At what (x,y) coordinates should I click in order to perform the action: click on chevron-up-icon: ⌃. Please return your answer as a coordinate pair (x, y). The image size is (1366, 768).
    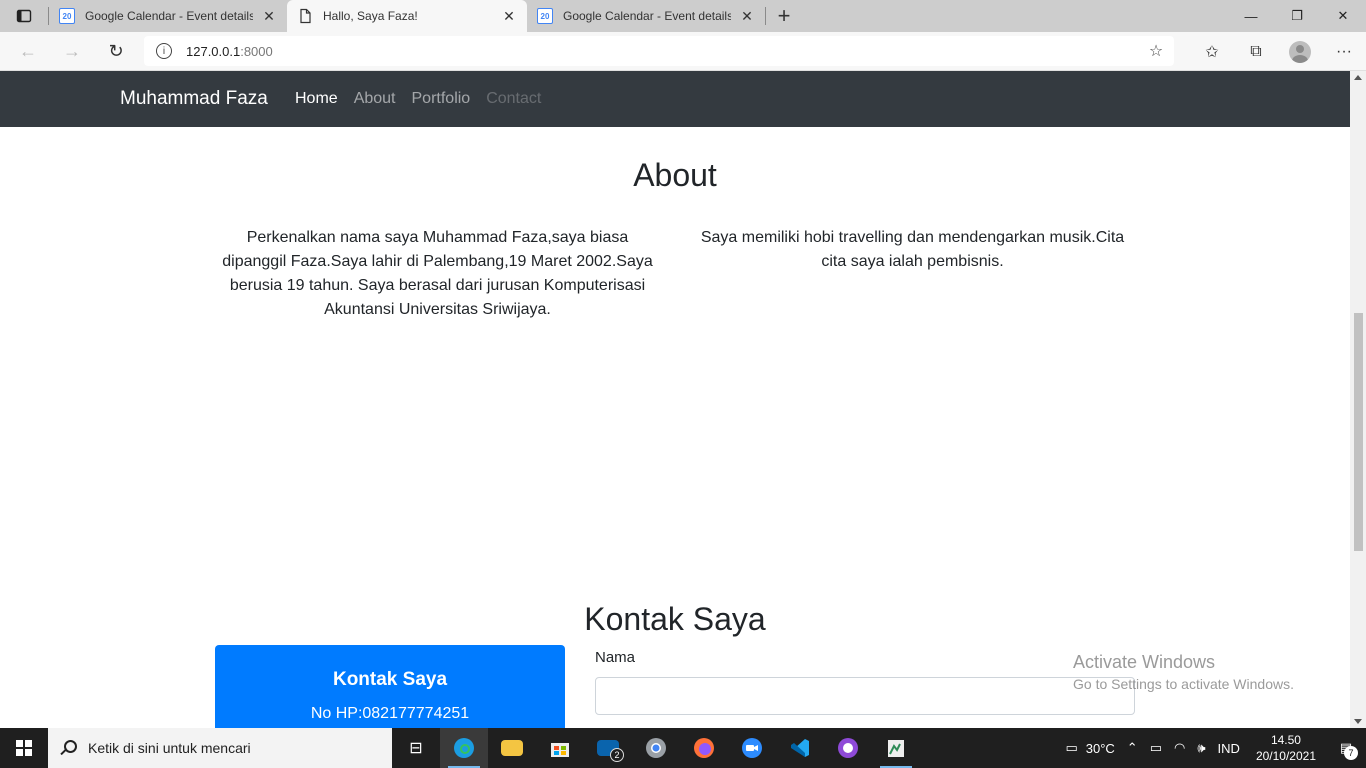
    Looking at the image, I should click on (1132, 747).